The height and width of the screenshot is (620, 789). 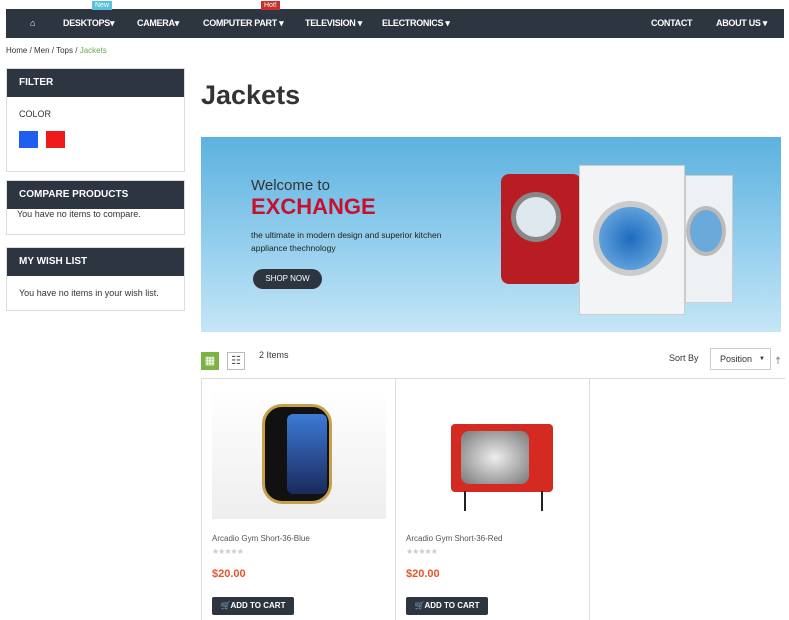 I want to click on new-badge: New, so click(x=102, y=5).